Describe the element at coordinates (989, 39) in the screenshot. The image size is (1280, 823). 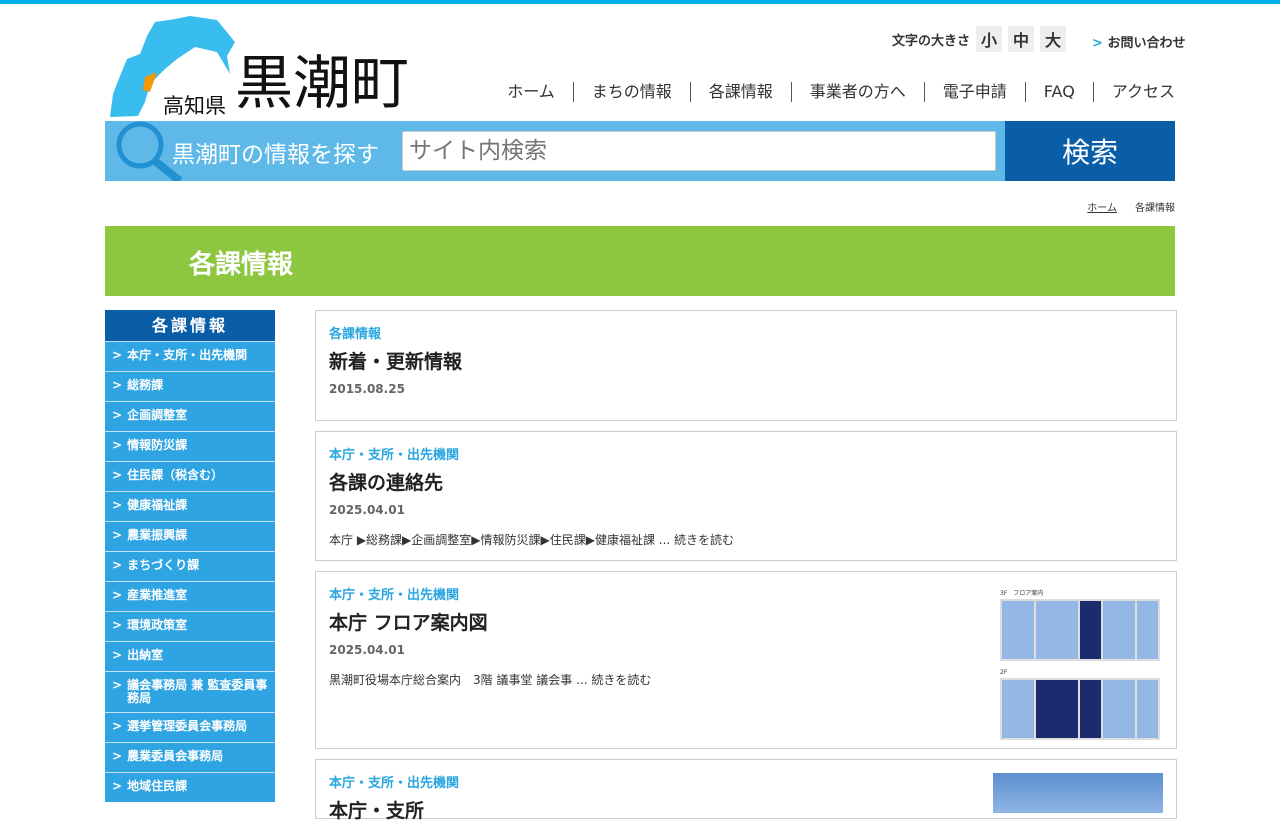
I see `font-size-small: 小` at that location.